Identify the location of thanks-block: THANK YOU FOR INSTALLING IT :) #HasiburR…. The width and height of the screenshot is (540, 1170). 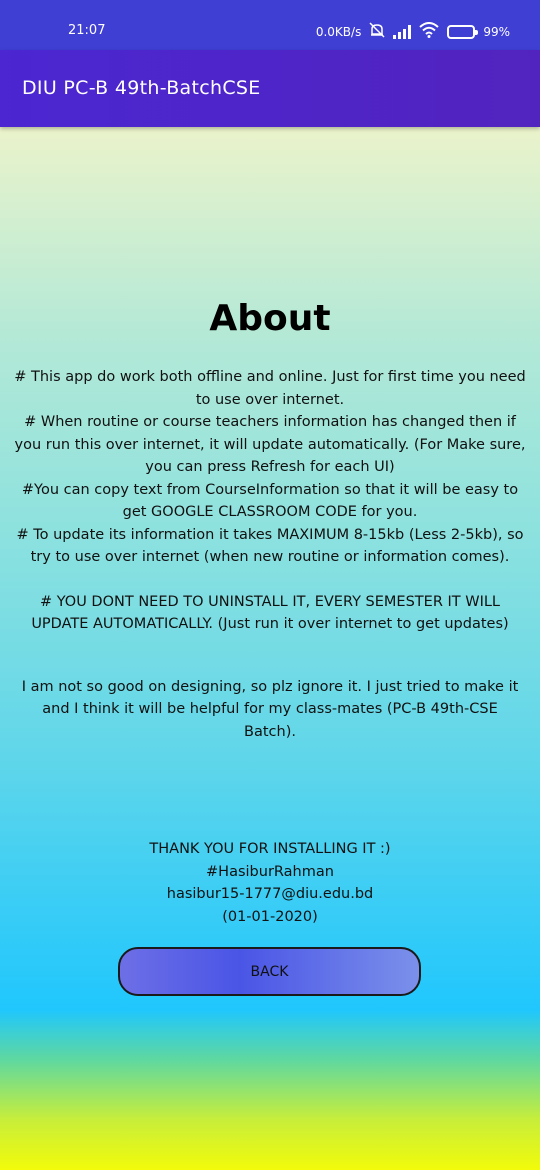
(270, 883).